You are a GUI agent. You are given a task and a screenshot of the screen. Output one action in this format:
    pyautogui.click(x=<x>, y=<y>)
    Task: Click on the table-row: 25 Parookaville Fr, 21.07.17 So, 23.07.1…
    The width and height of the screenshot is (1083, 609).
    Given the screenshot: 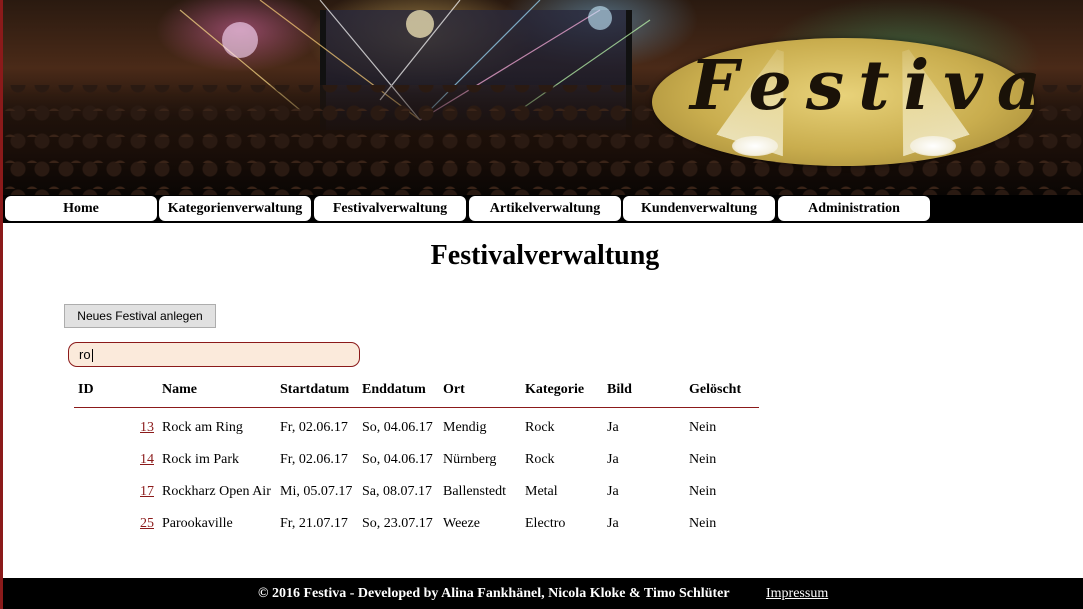 What is the action you would take?
    pyautogui.click(x=416, y=524)
    